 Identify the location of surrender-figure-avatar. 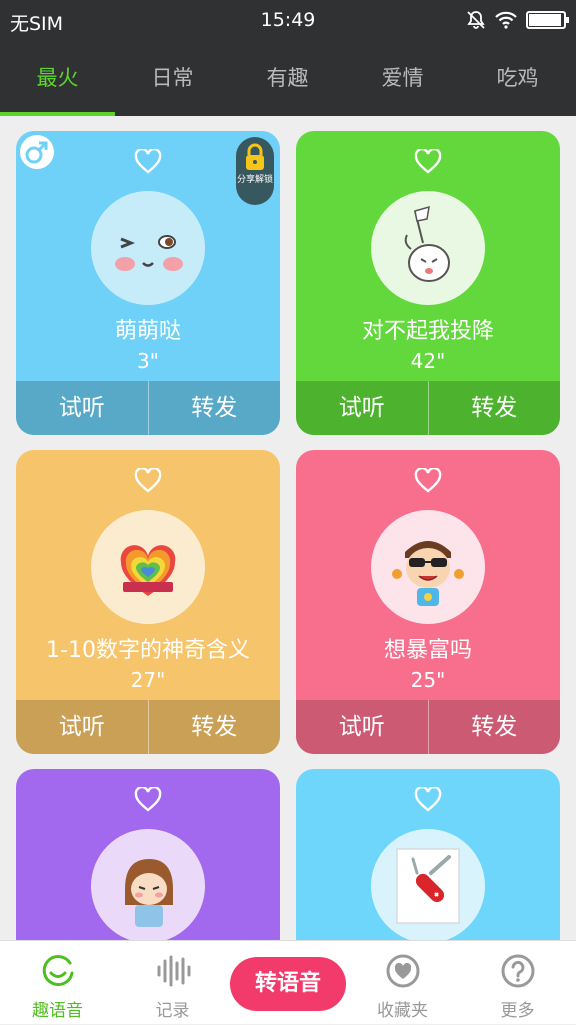
(428, 248).